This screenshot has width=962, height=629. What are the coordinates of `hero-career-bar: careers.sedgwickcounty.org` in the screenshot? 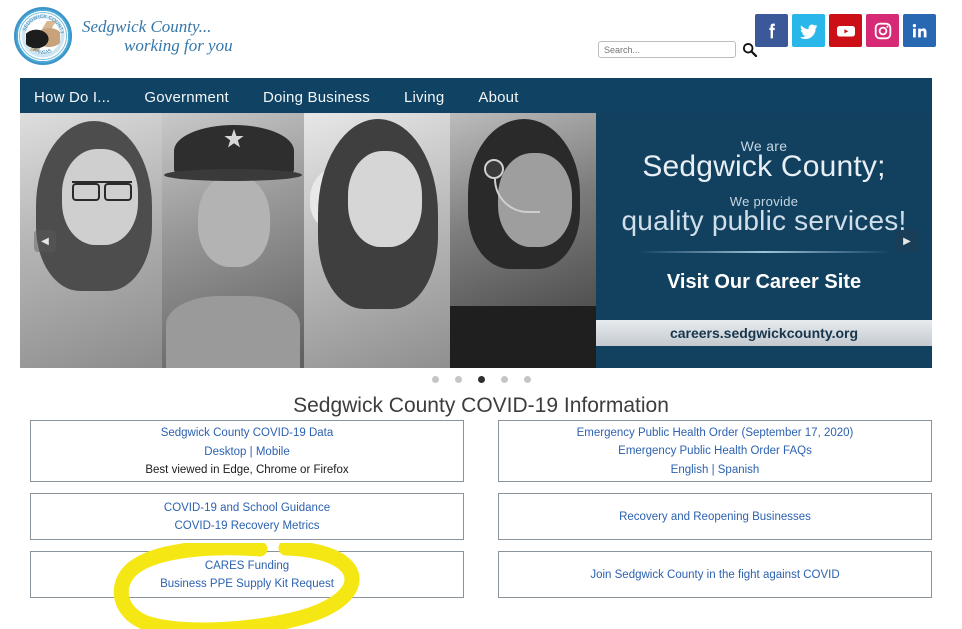 It's located at (764, 333).